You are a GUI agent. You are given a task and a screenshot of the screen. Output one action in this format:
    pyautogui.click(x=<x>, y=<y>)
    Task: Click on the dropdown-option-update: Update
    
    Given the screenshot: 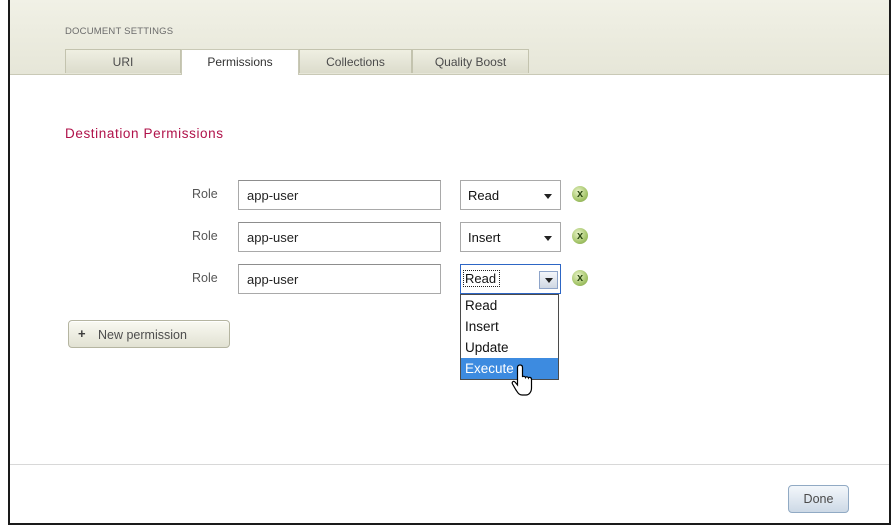 What is the action you would take?
    pyautogui.click(x=509, y=347)
    